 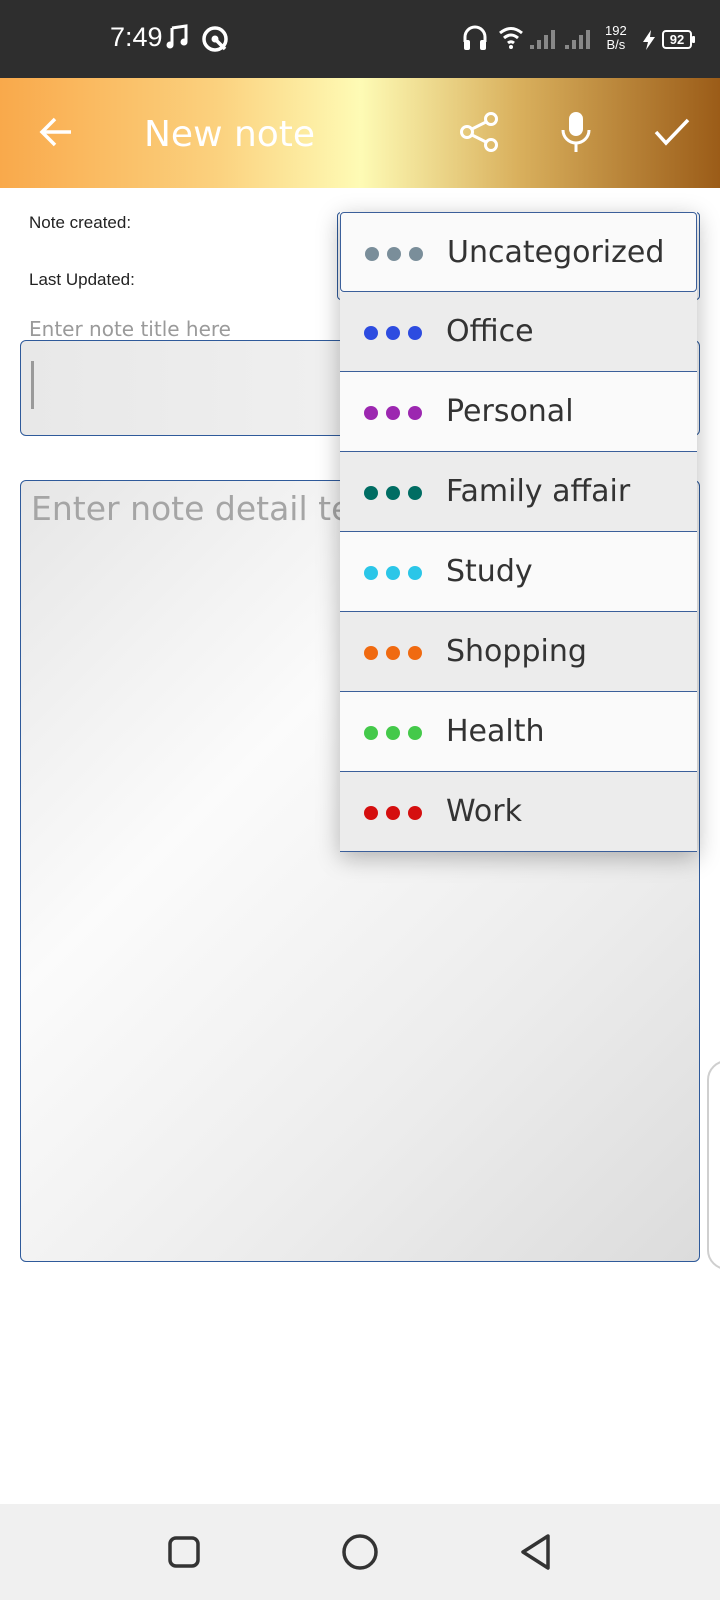 I want to click on category-option-label: Uncategorized, so click(x=556, y=252).